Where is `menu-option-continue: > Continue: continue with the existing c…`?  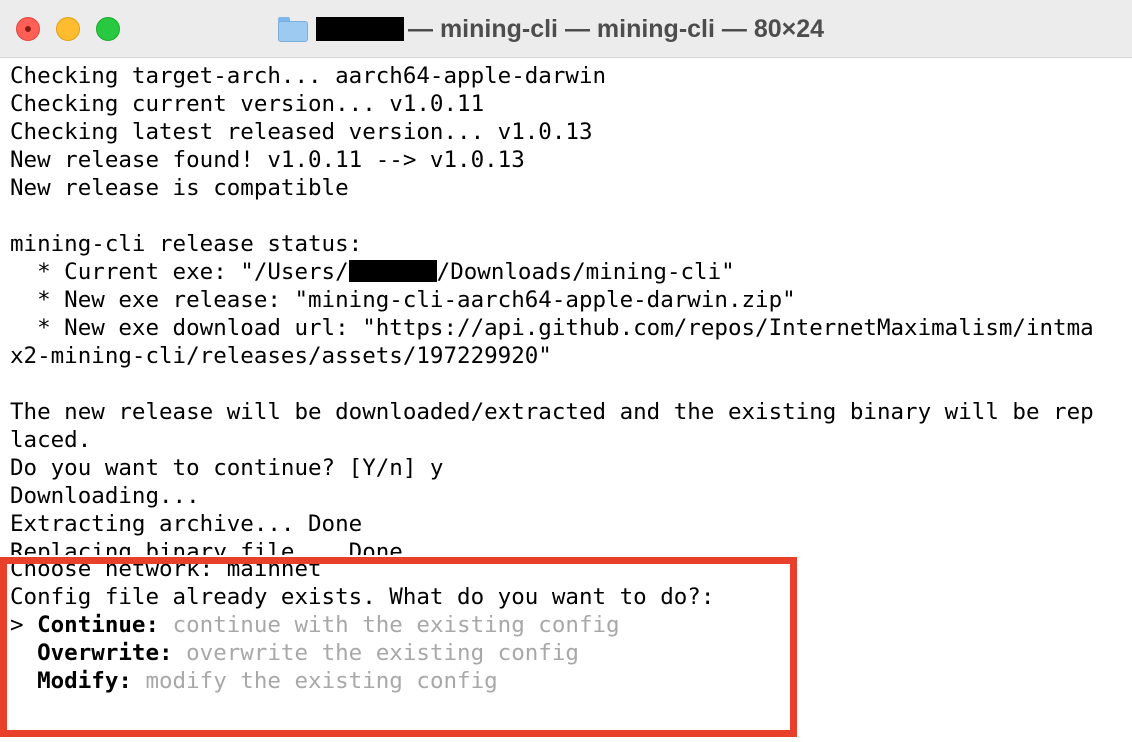 menu-option-continue: > Continue: continue with the existing c… is located at coordinates (571, 625).